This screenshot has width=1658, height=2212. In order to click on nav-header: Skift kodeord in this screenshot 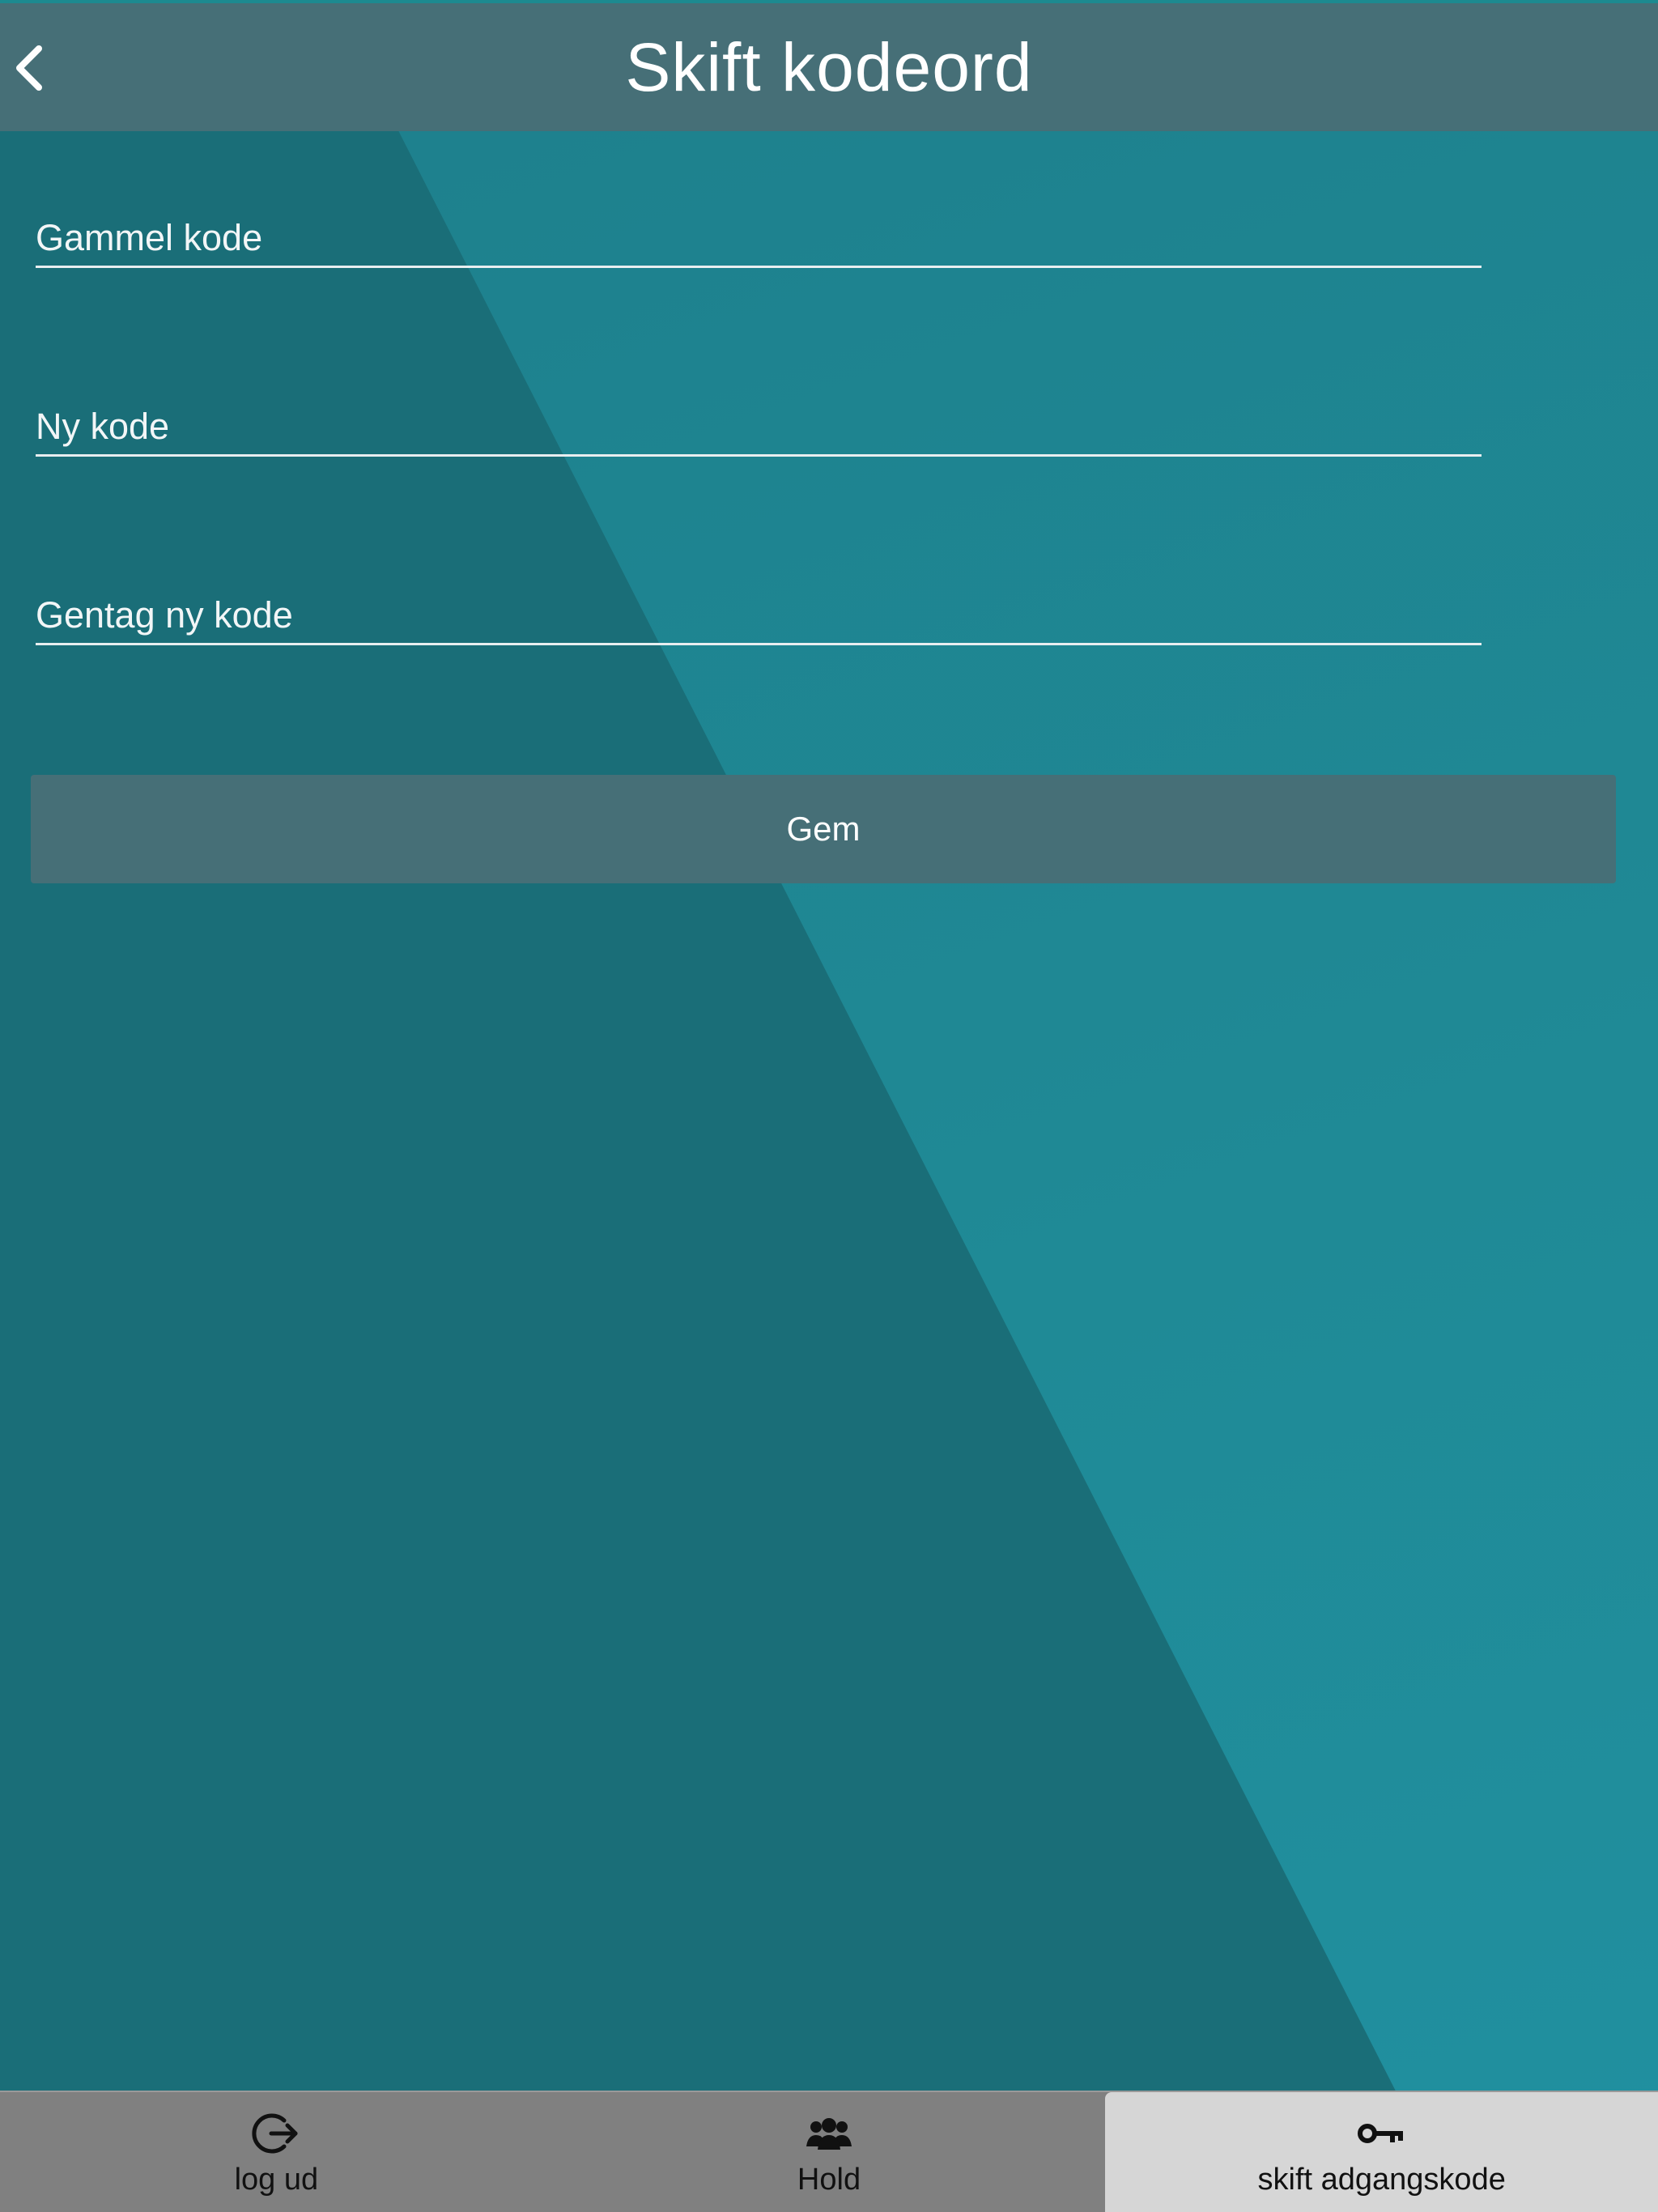, I will do `click(829, 67)`.